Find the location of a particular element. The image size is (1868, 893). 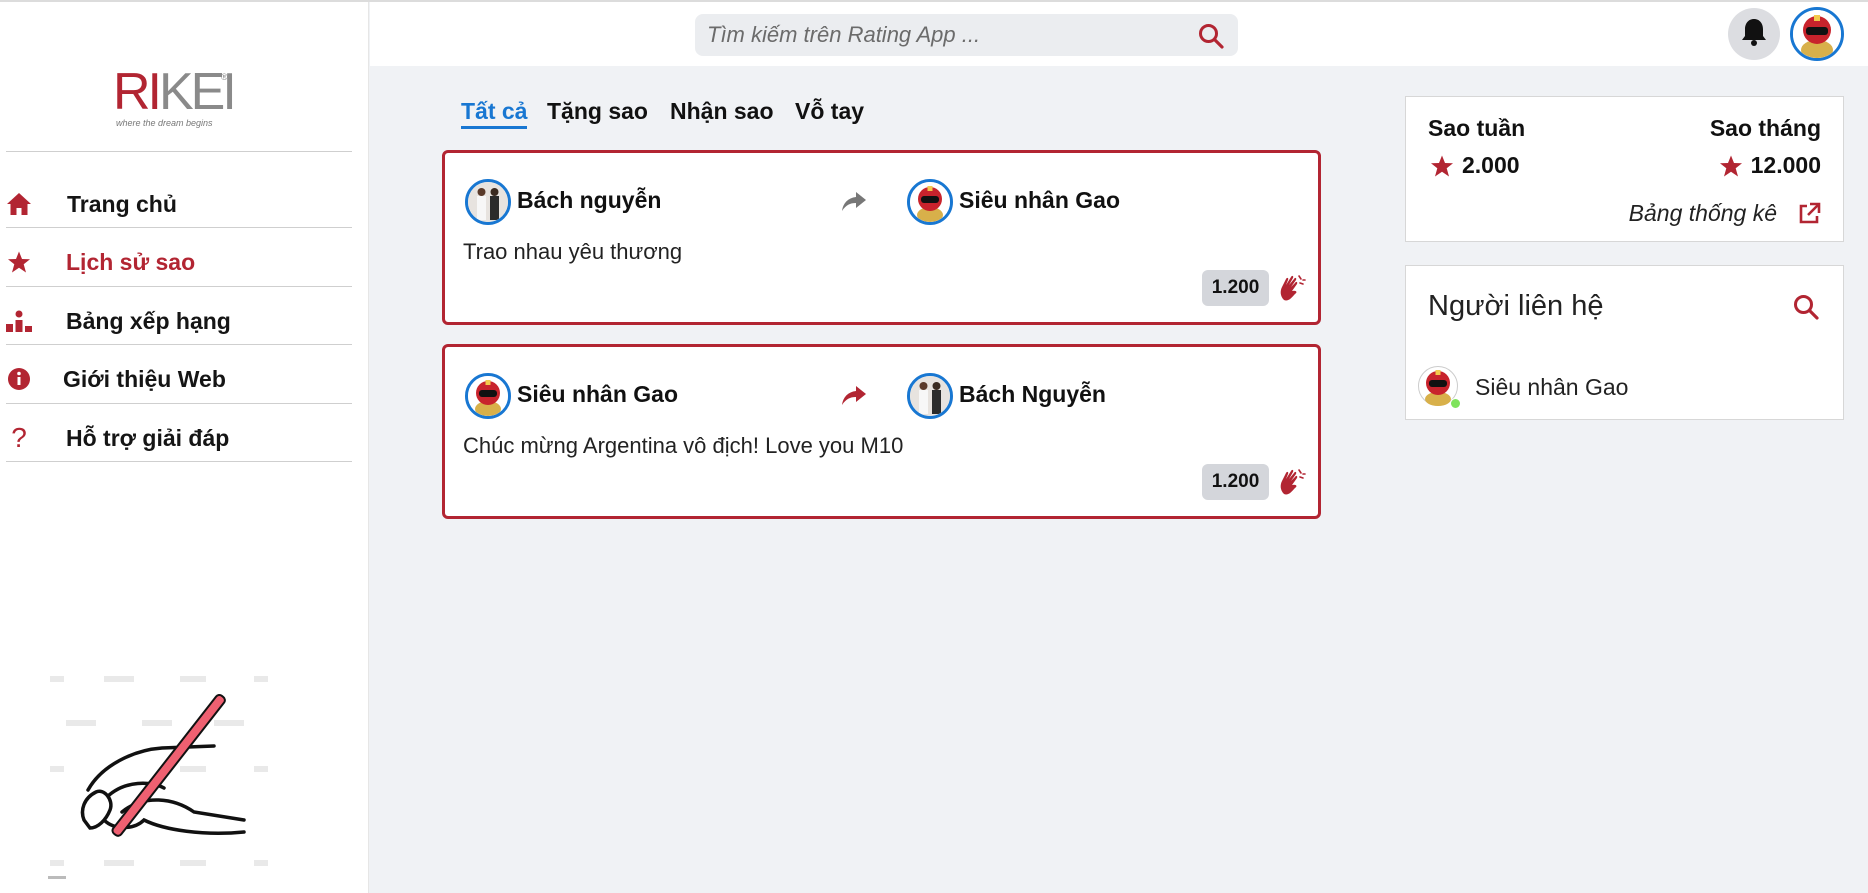

sidebar-item-home: Trang chủ is located at coordinates (176, 204).